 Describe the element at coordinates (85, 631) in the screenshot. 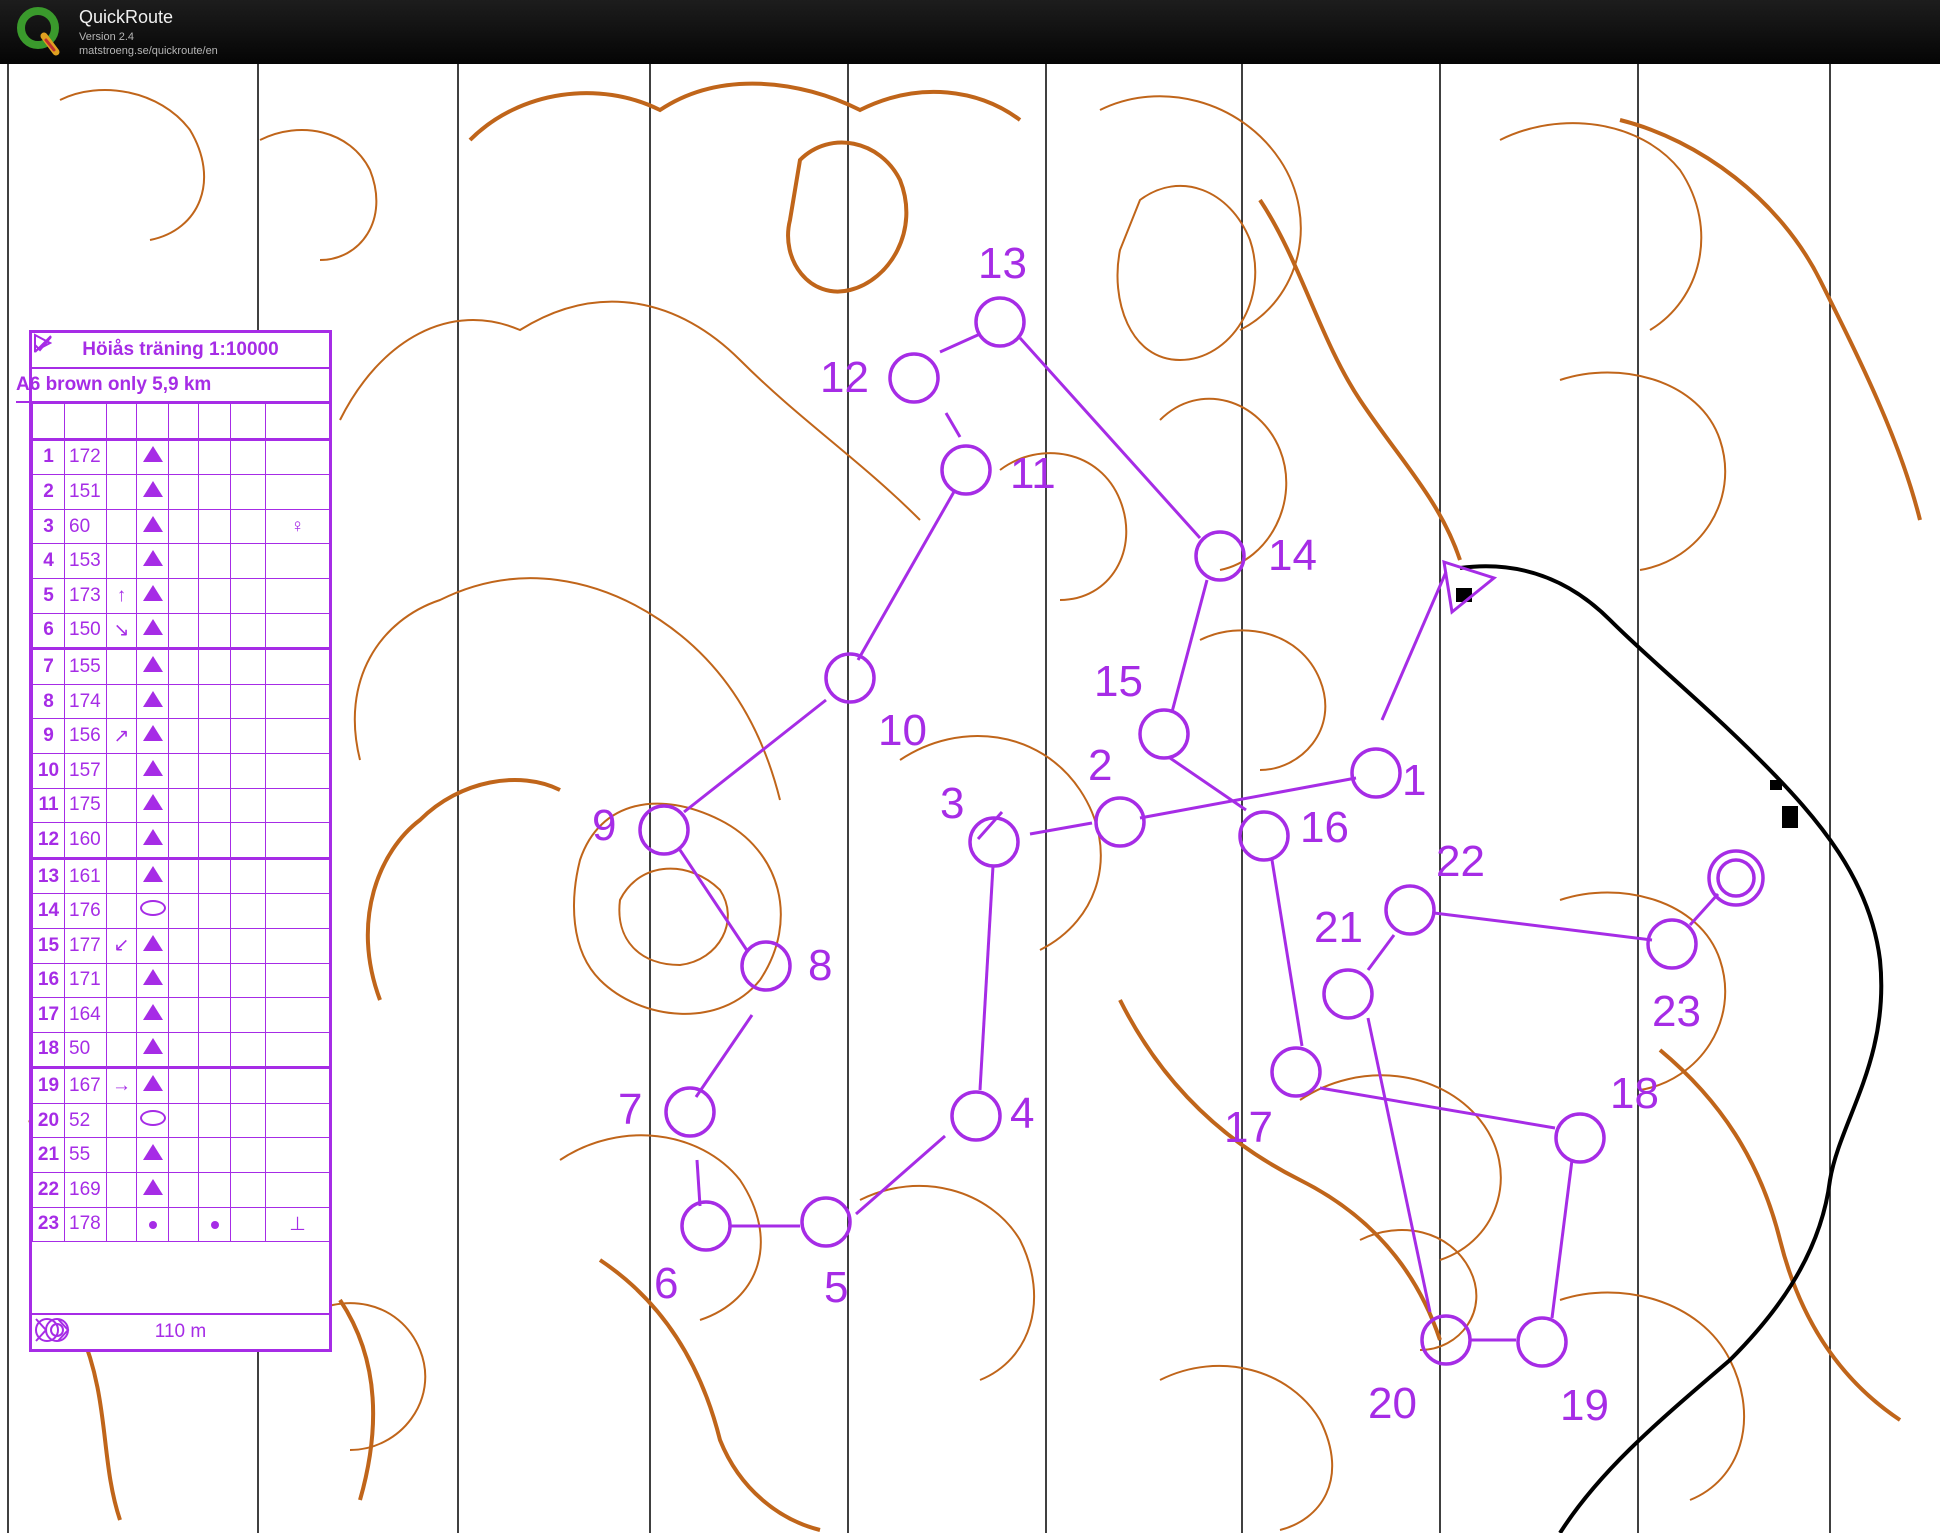

I see `control-code: 150` at that location.